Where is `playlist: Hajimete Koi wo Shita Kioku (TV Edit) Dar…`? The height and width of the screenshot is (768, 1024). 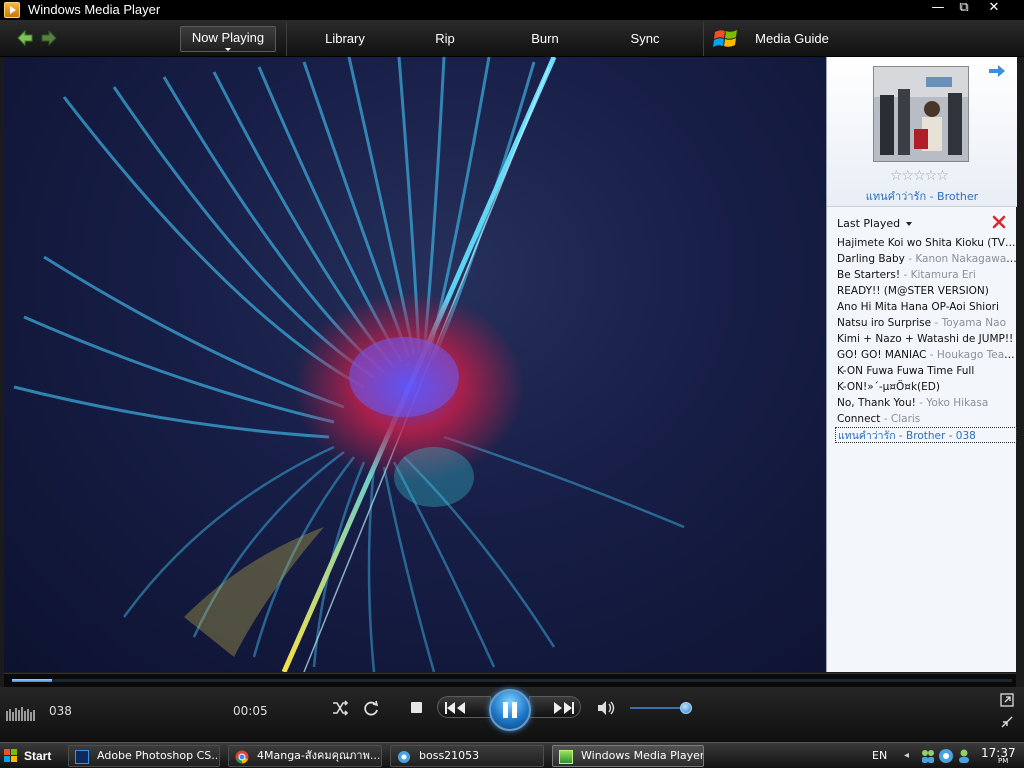 playlist: Hajimete Koi wo Shita Kioku (TV Edit) Dar… is located at coordinates (926, 339).